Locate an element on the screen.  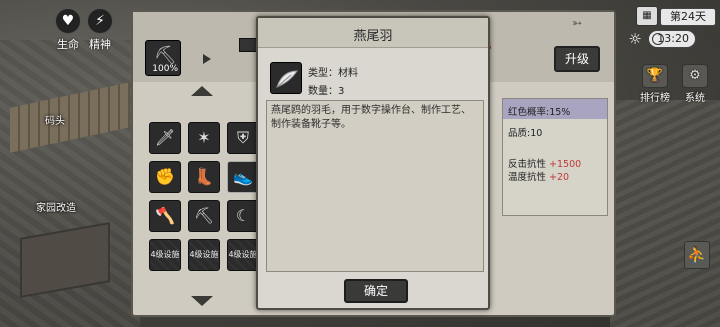
axe-icon: 🪓 is located at coordinates (165, 215).